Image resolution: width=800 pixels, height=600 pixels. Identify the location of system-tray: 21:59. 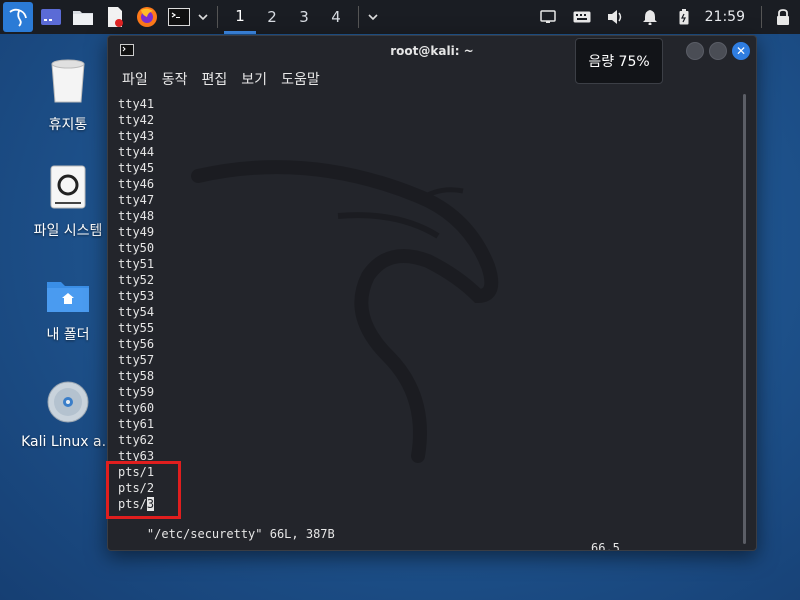
(665, 17).